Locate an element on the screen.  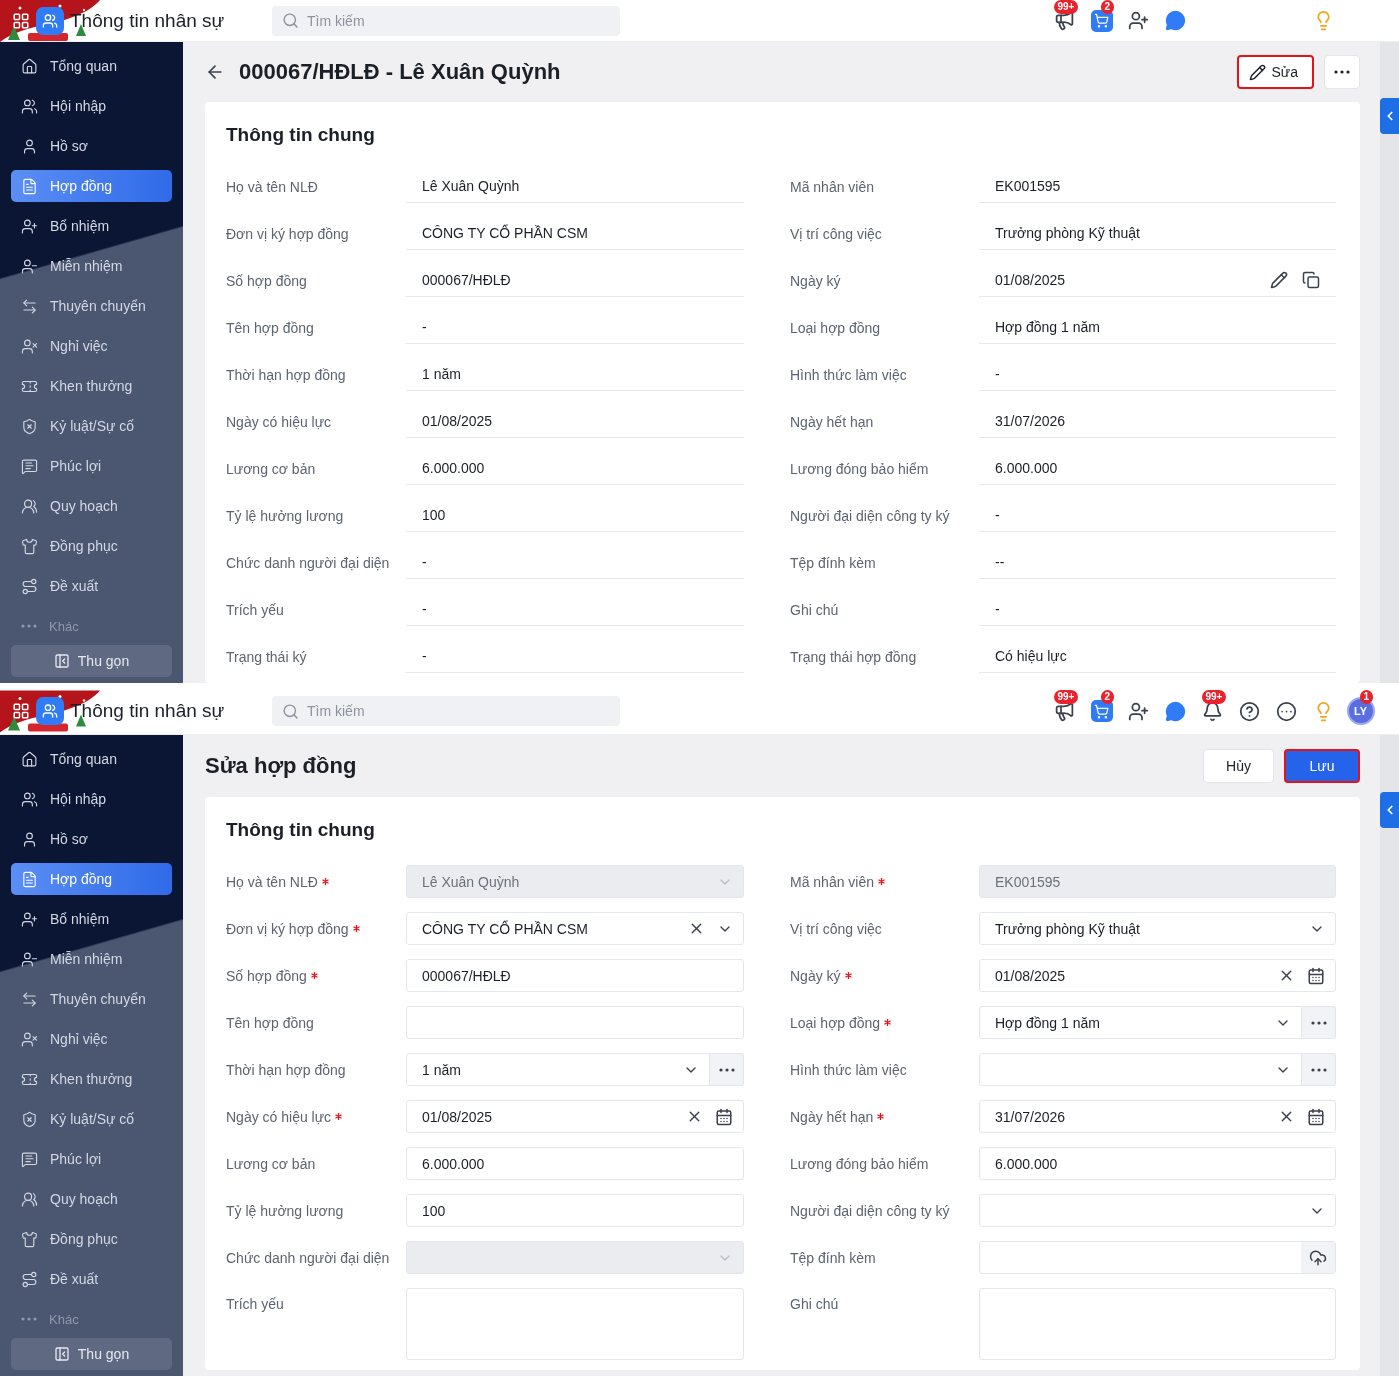
collapse-icon is located at coordinates (61, 1354).